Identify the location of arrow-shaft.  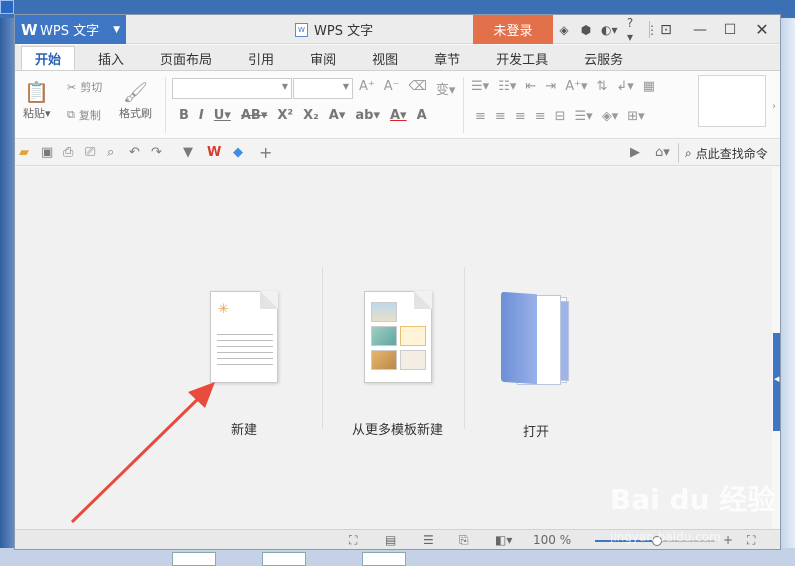
(137, 458).